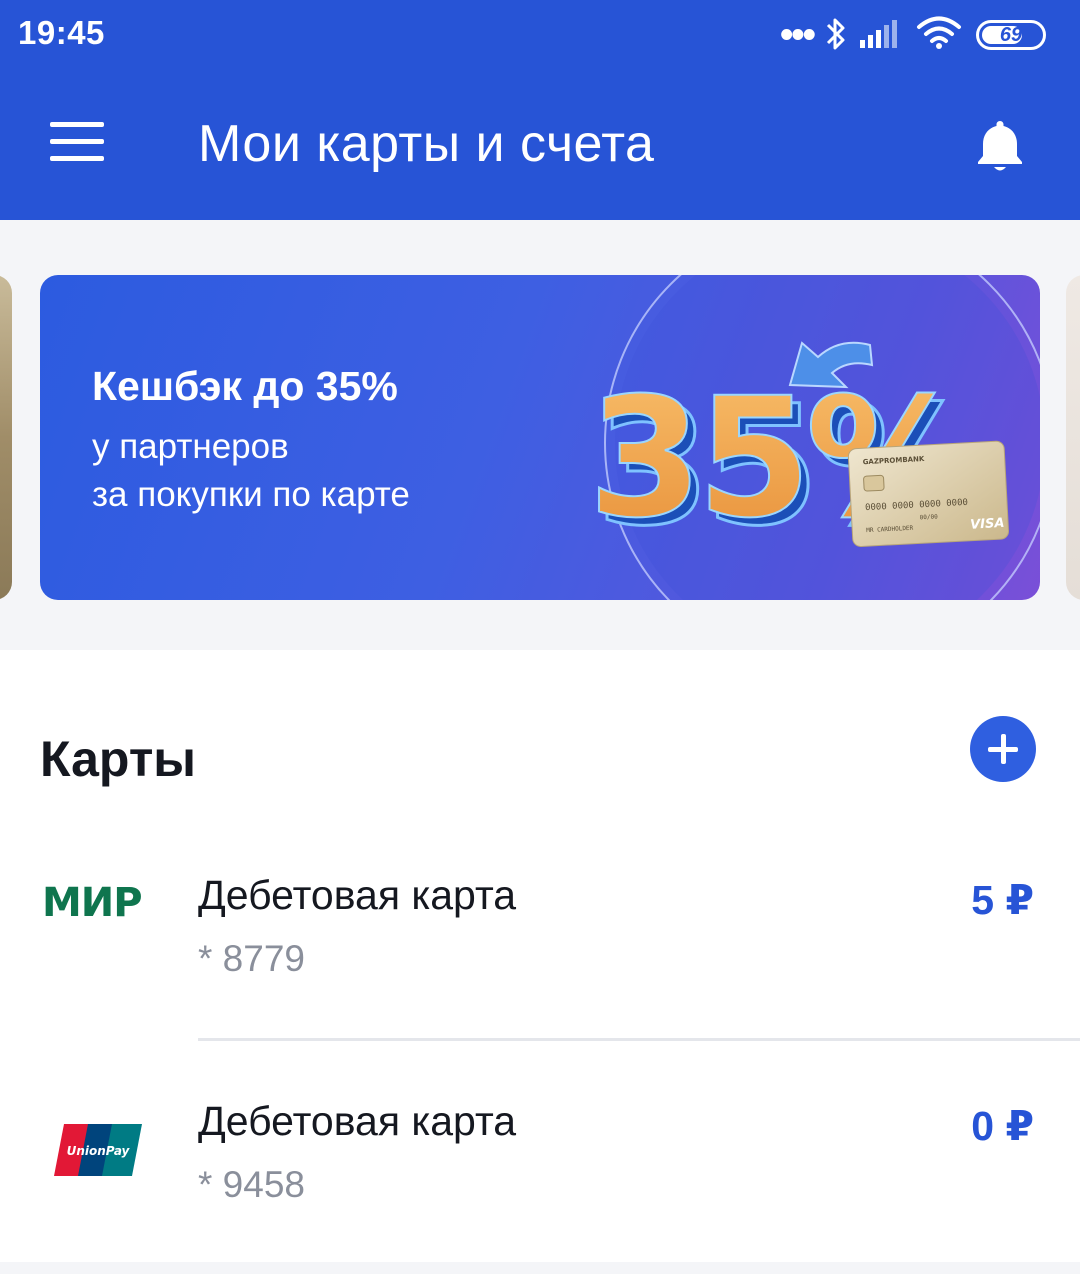  I want to click on svg-text: UnionPay, so click(99, 1151).